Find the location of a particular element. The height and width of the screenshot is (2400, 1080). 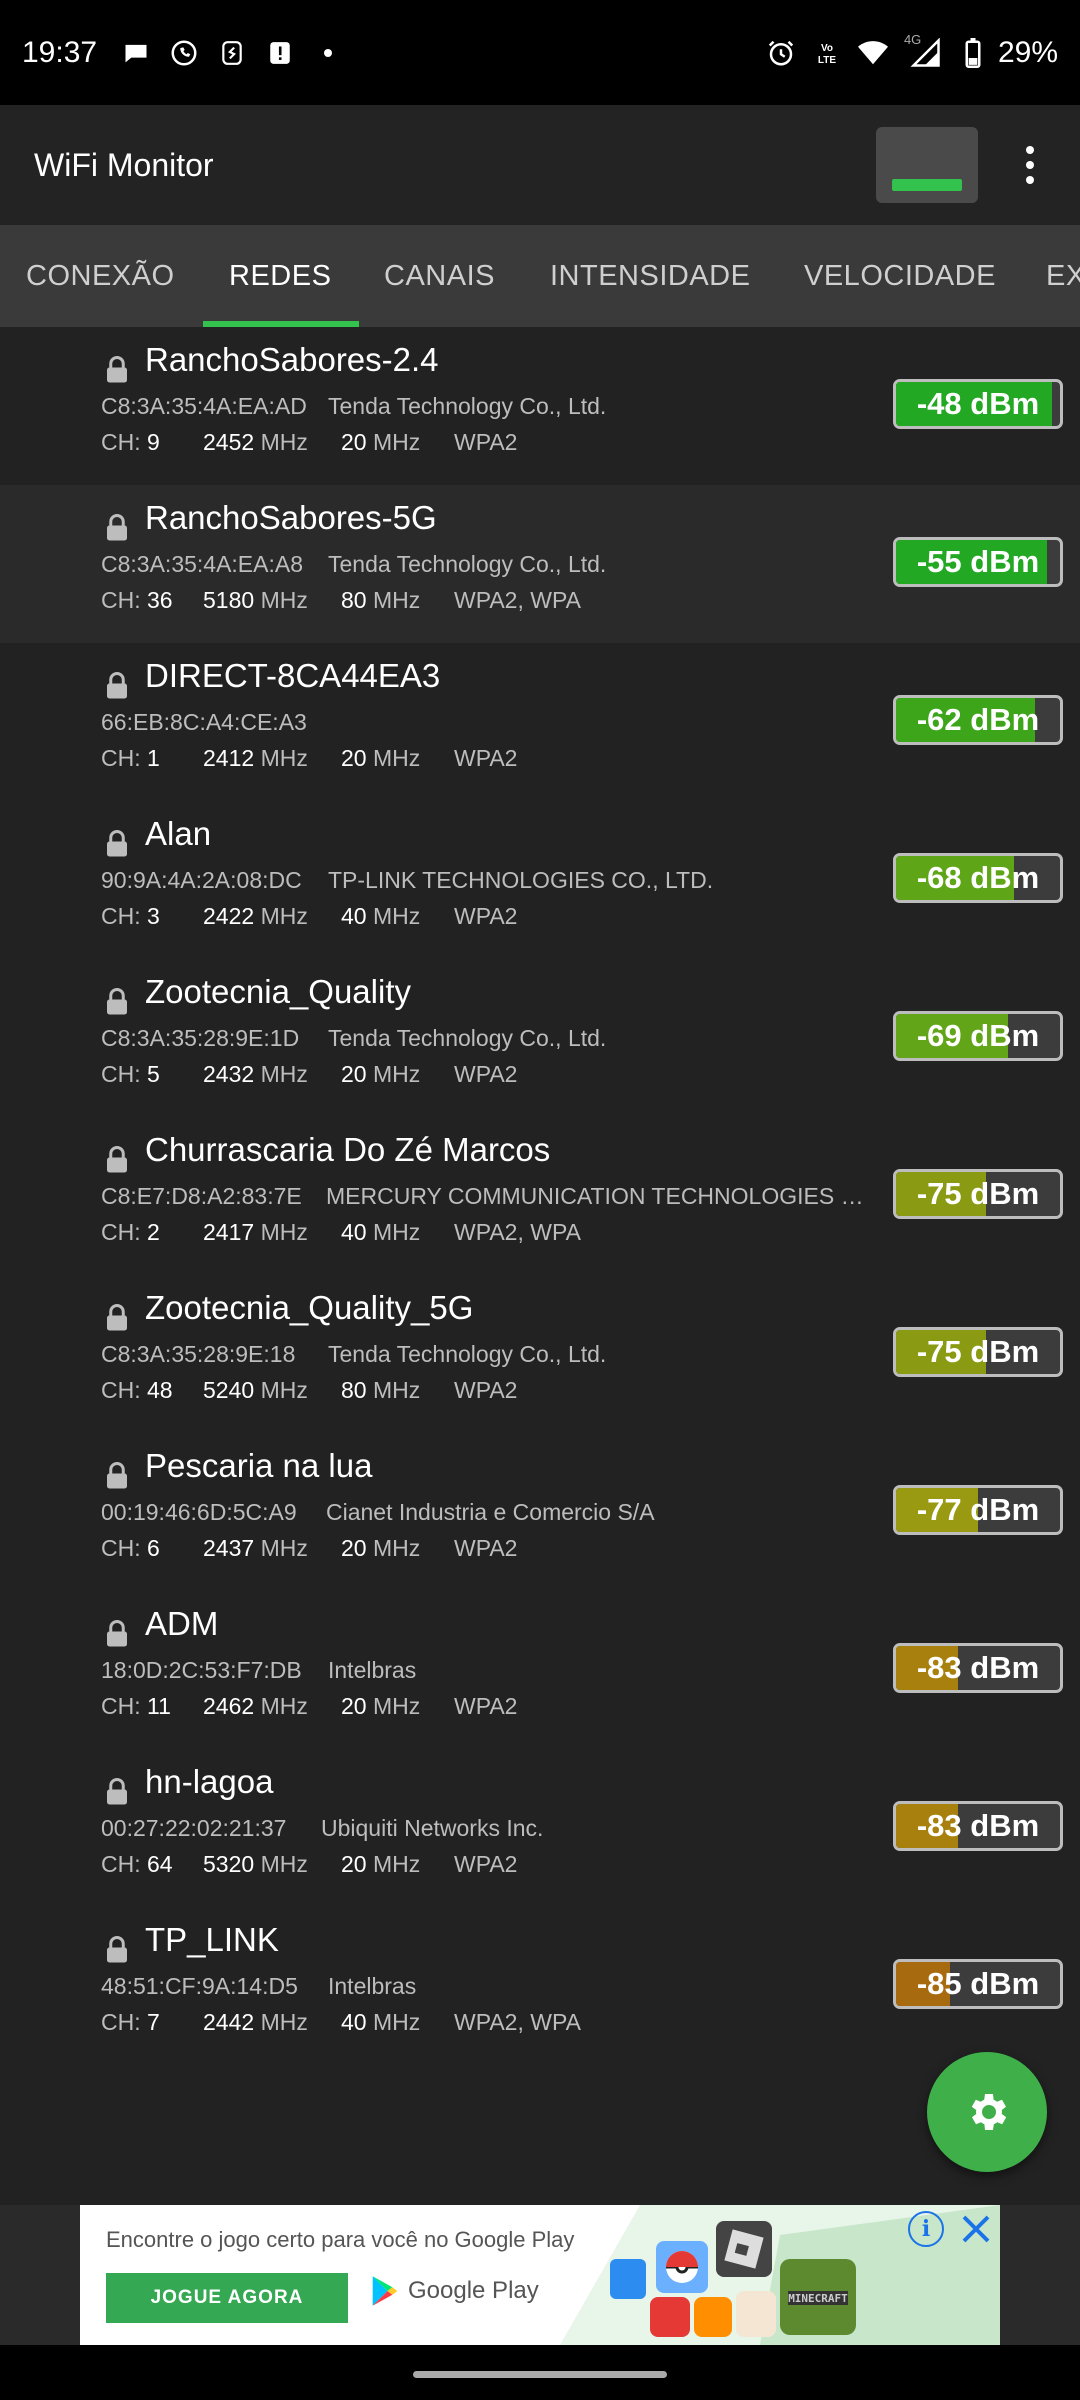

overflow-menu-button is located at coordinates (1030, 165).